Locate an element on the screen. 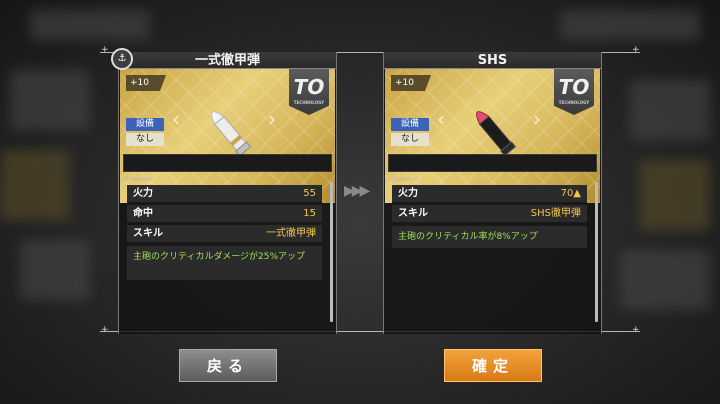 The height and width of the screenshot is (404, 720). skill-description: 主砲のクリティカルダメージが25%アップ is located at coordinates (224, 263).